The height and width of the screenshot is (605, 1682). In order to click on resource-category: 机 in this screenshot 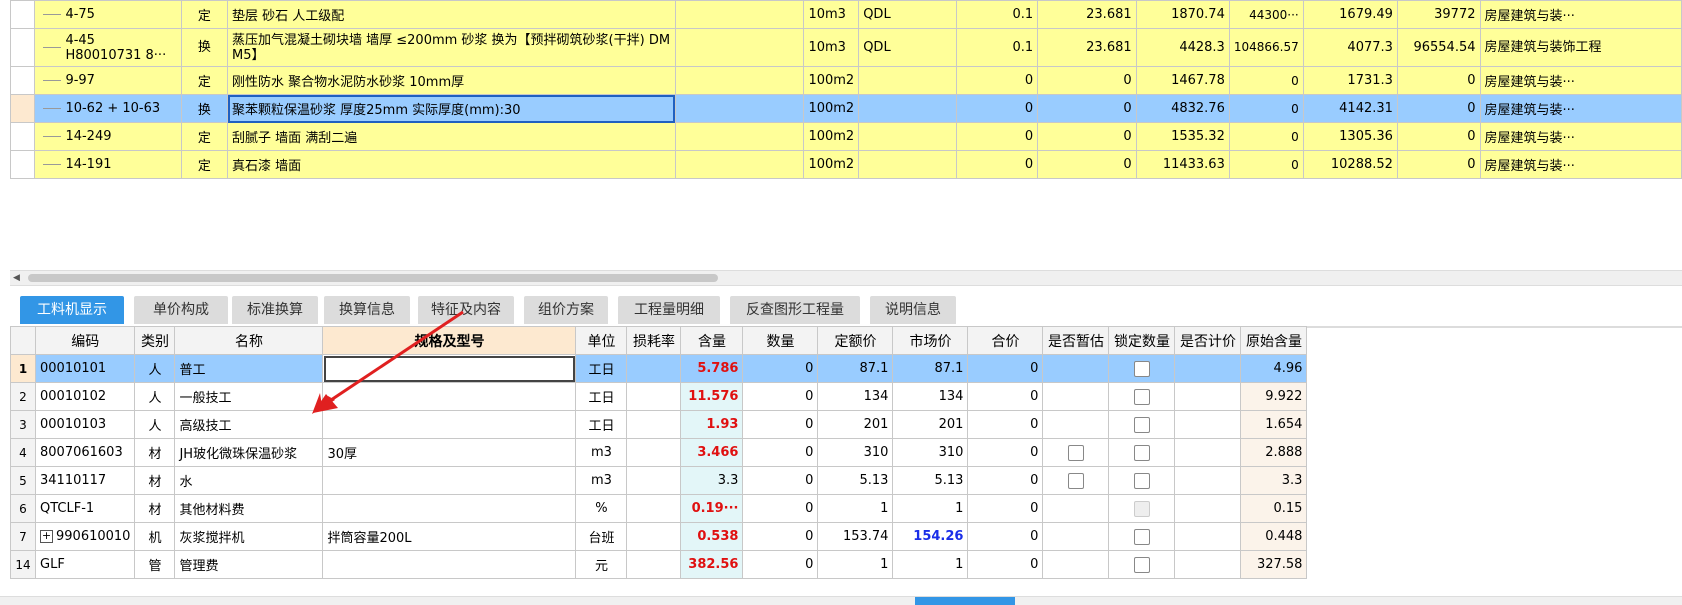, I will do `click(155, 536)`.